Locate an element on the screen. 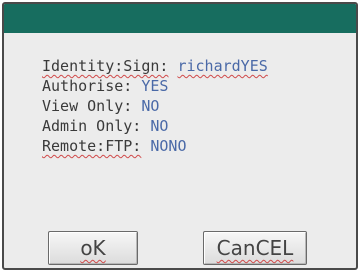 The width and height of the screenshot is (363, 276). field-row-admin-only: Admin Only: NO is located at coordinates (155, 126).